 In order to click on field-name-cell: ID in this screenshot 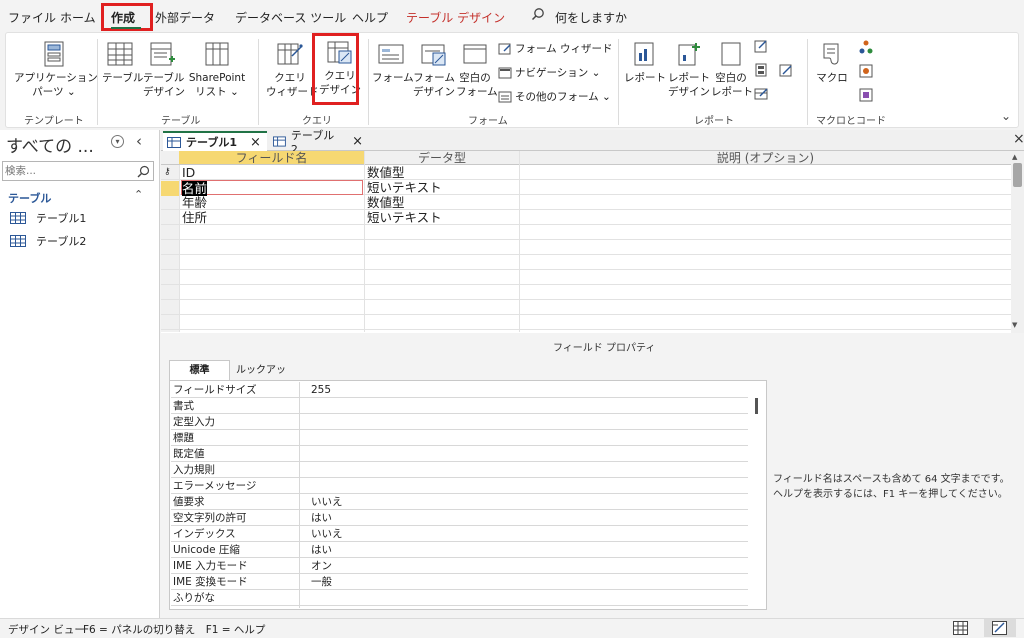, I will do `click(272, 172)`.